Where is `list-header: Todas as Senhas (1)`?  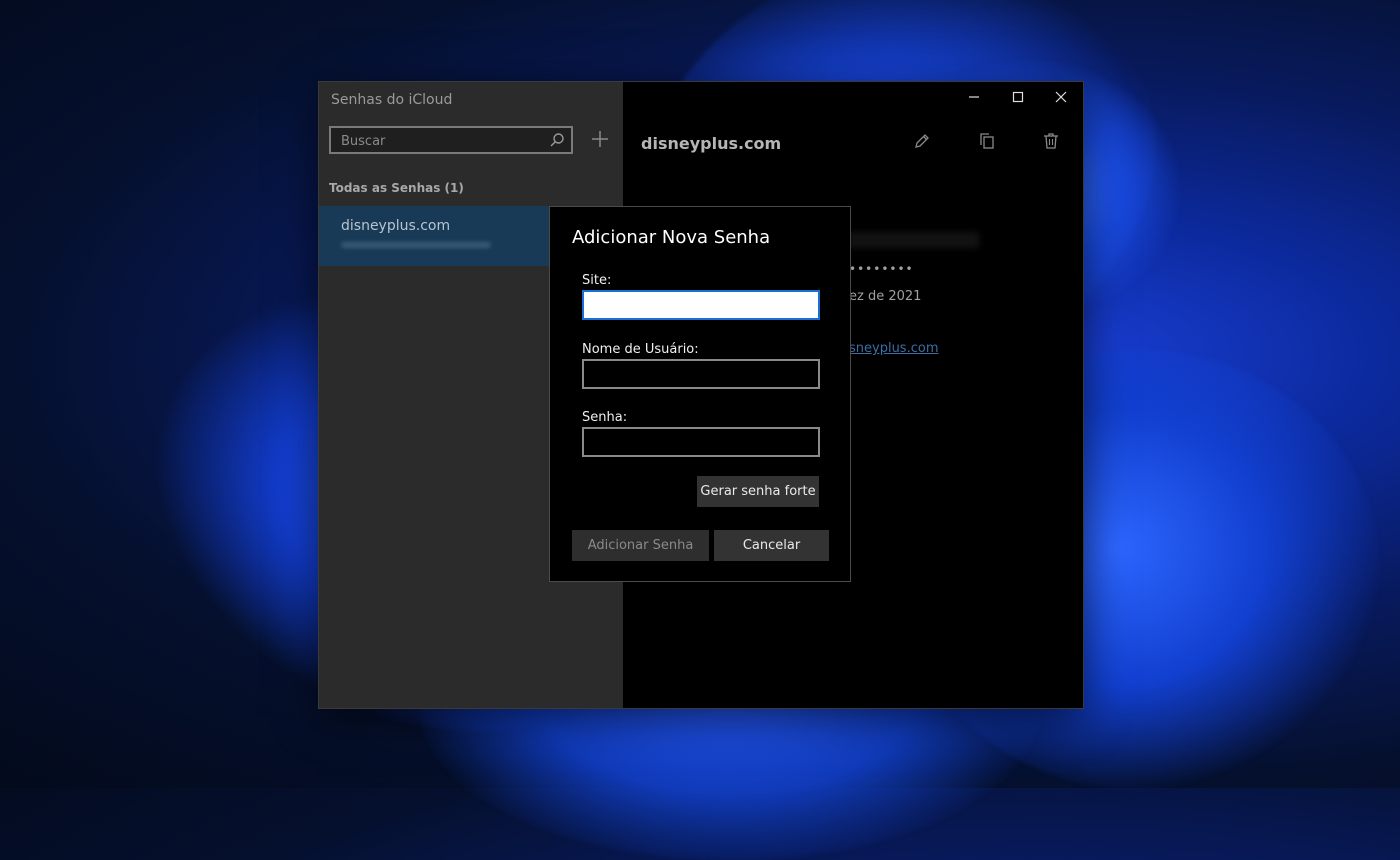
list-header: Todas as Senhas (1) is located at coordinates (396, 188).